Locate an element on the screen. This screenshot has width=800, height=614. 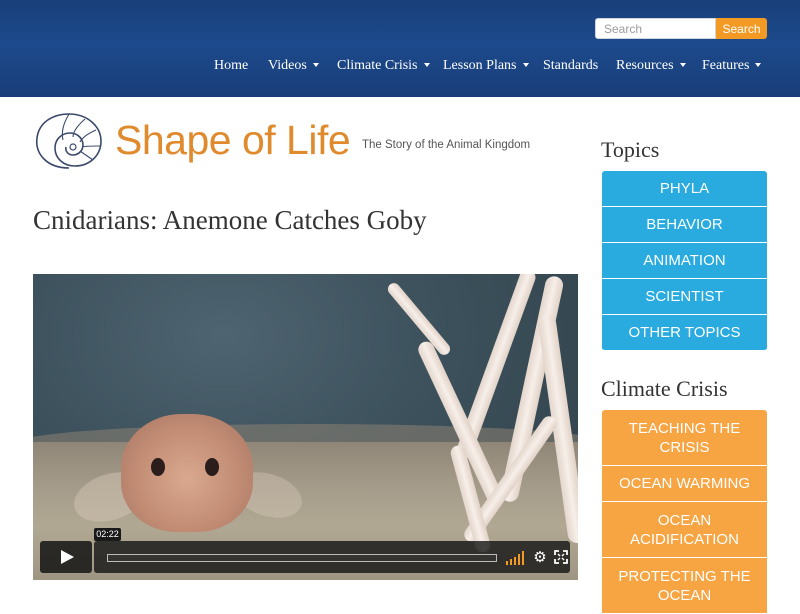
play-icon is located at coordinates (67, 557).